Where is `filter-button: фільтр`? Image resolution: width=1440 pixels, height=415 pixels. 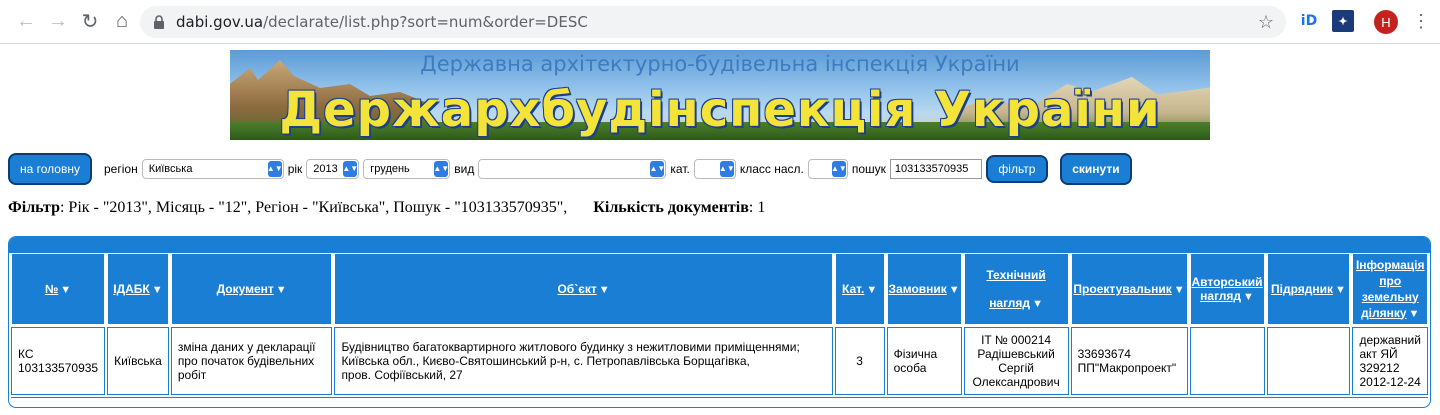 filter-button: фільтр is located at coordinates (1016, 169).